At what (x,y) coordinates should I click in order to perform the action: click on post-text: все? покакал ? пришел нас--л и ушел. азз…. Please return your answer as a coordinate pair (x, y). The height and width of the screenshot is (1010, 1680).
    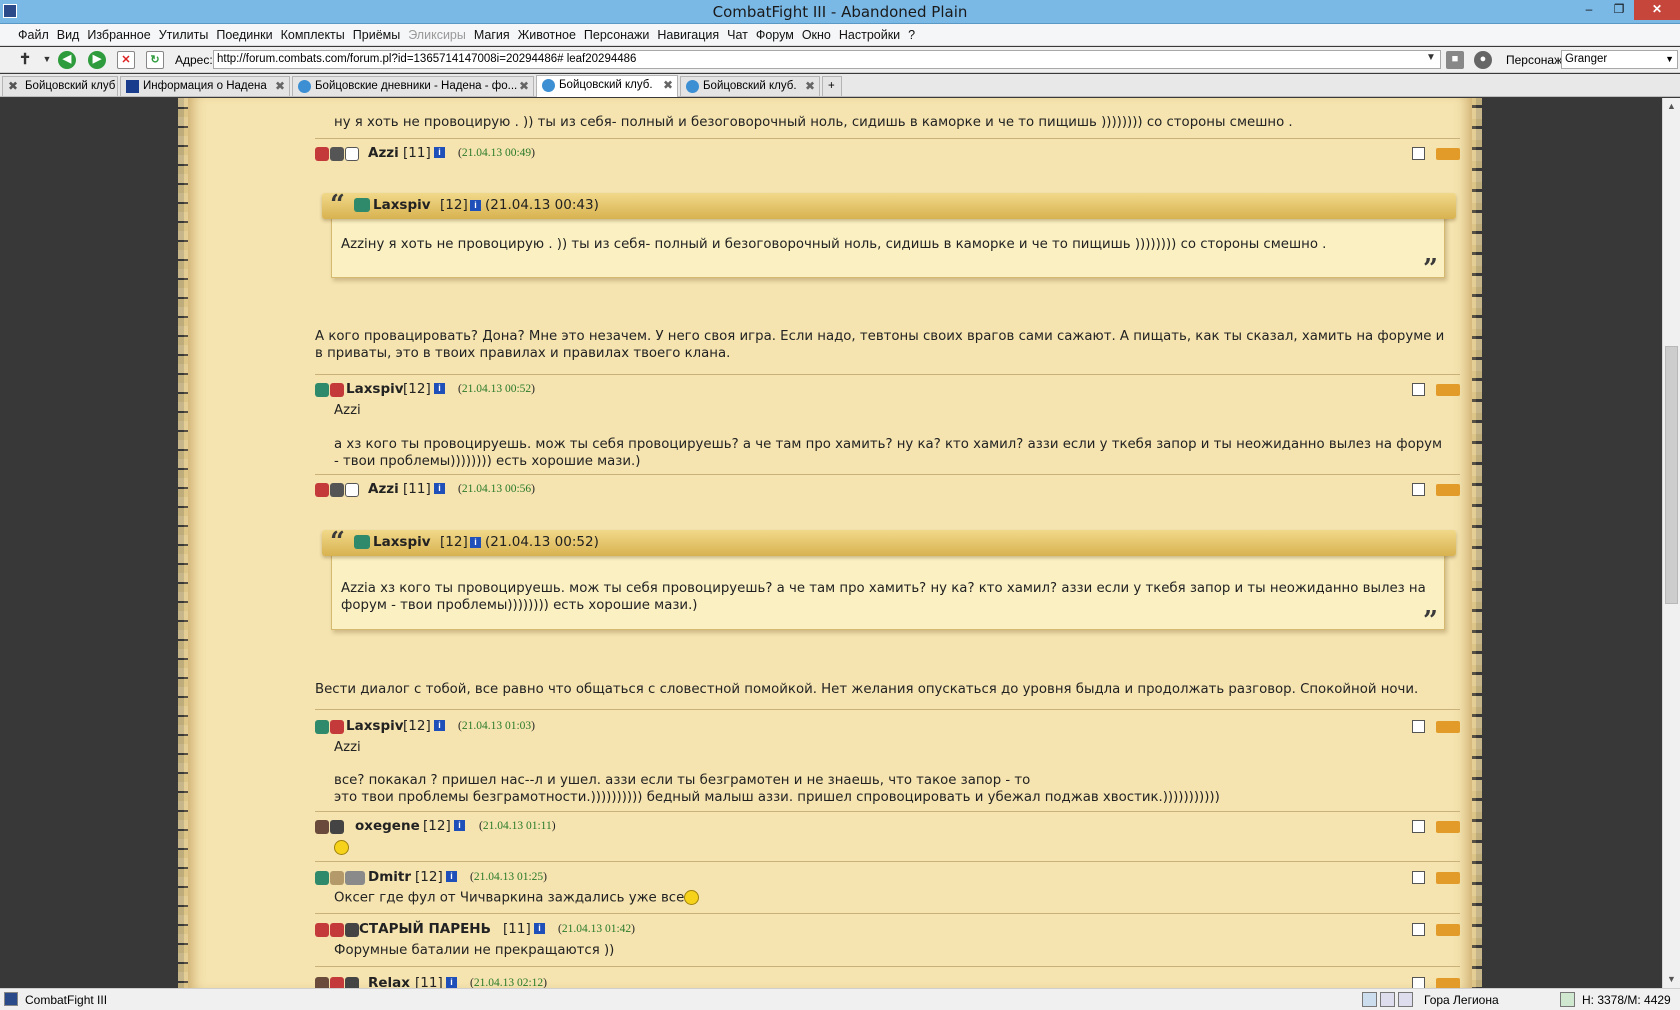
    Looking at the image, I should click on (682, 780).